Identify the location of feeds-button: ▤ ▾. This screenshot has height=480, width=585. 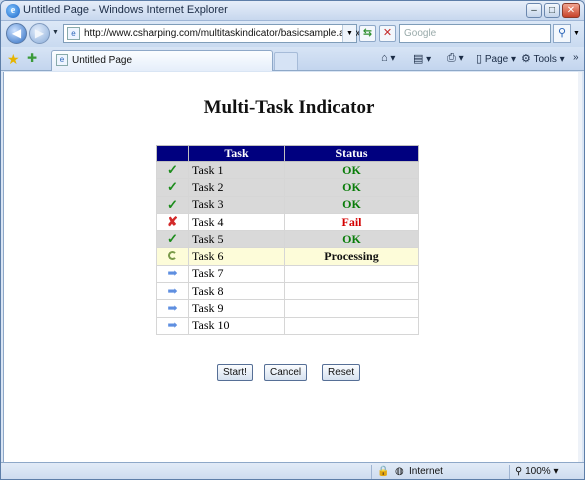
(422, 58).